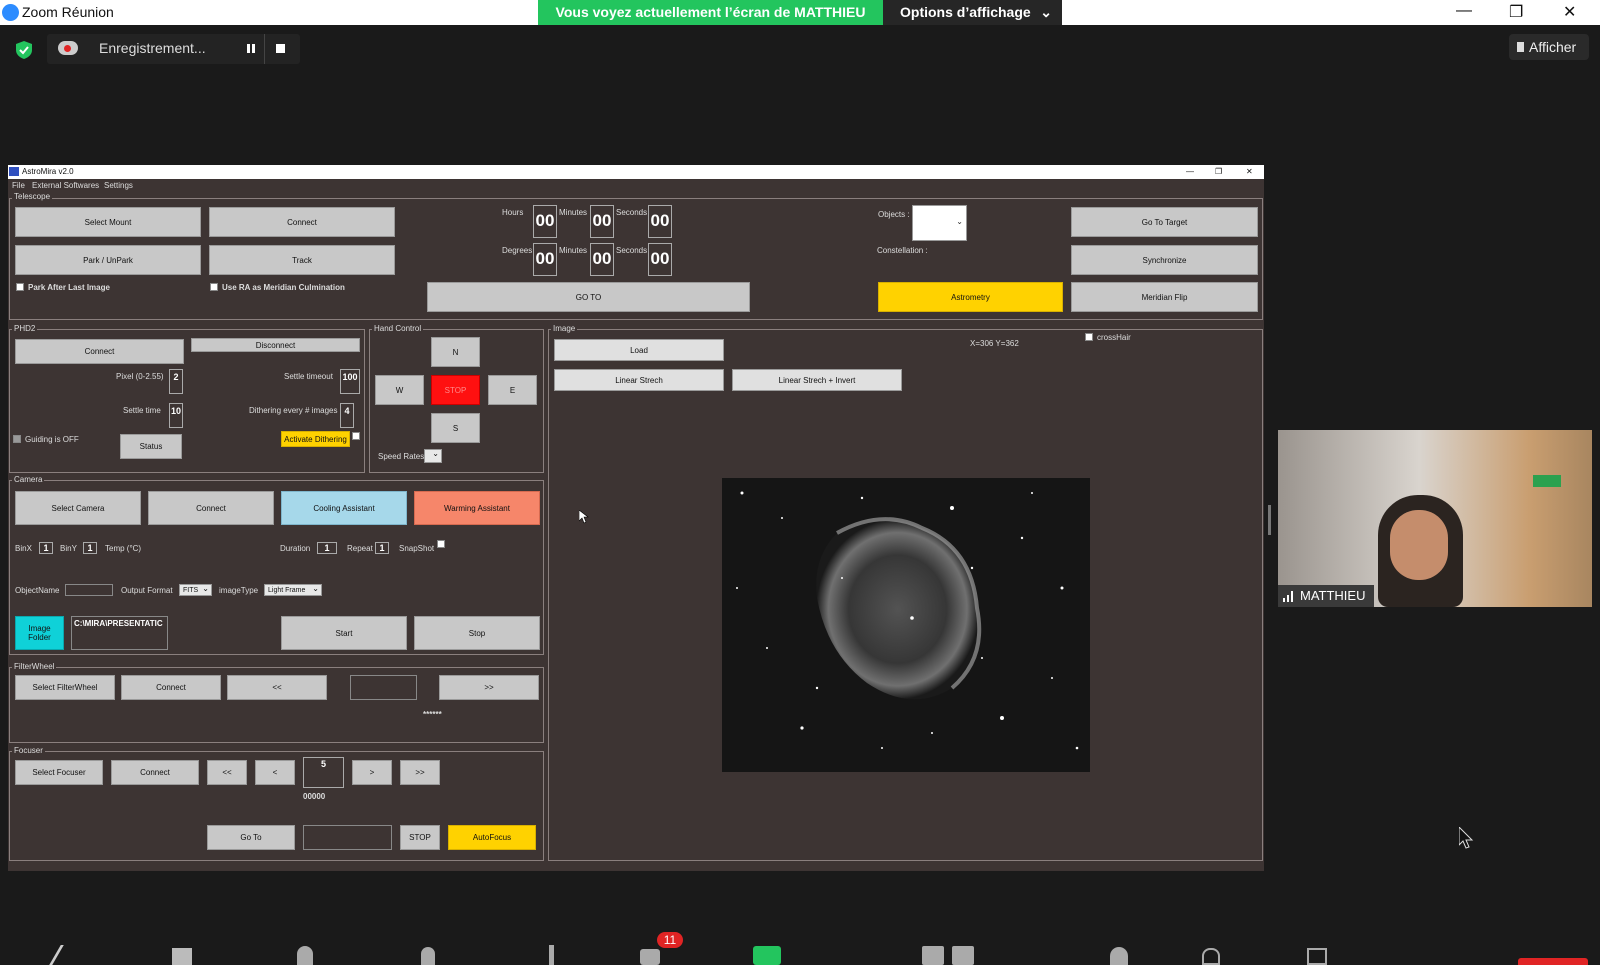 The height and width of the screenshot is (965, 1600). Describe the element at coordinates (108, 260) in the screenshot. I see `park-unpark-button: Park / UnPark` at that location.